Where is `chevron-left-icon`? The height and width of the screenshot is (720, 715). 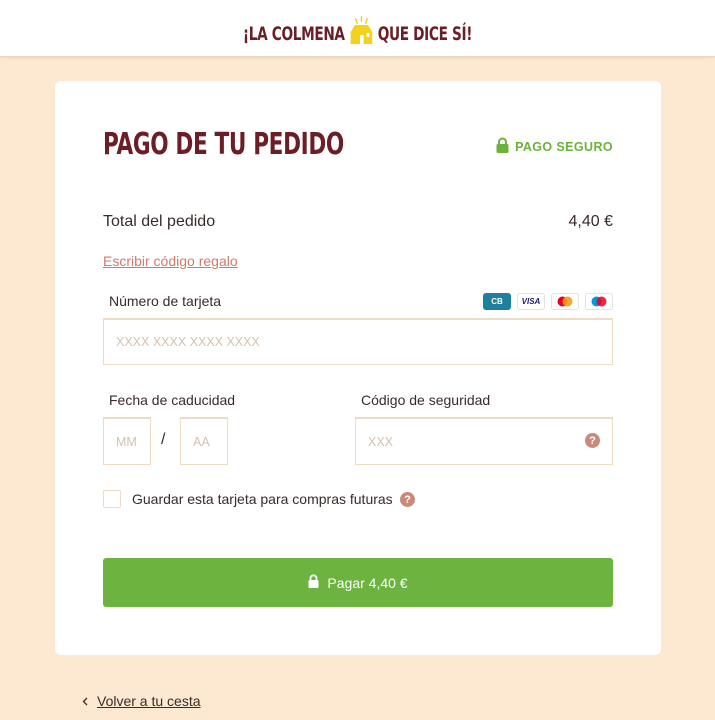 chevron-left-icon is located at coordinates (85, 701).